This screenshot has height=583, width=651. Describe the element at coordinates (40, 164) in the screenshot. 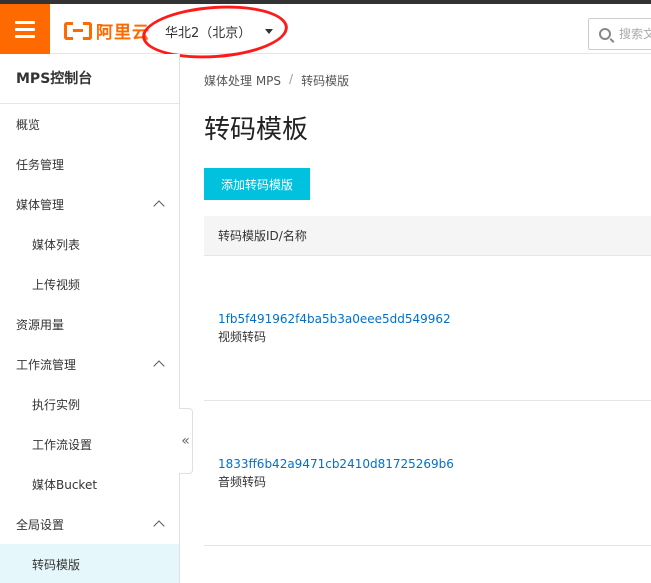

I see `sidebar-item-label: 任务管理` at that location.